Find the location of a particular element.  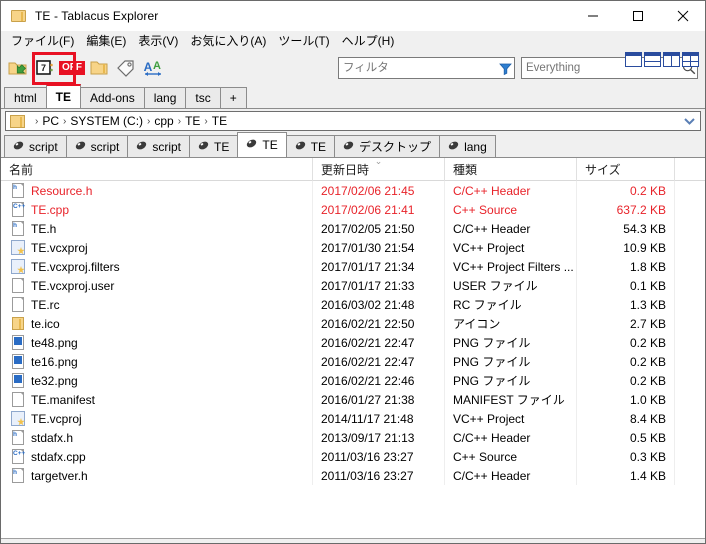

maximize-button is located at coordinates (637, 15).